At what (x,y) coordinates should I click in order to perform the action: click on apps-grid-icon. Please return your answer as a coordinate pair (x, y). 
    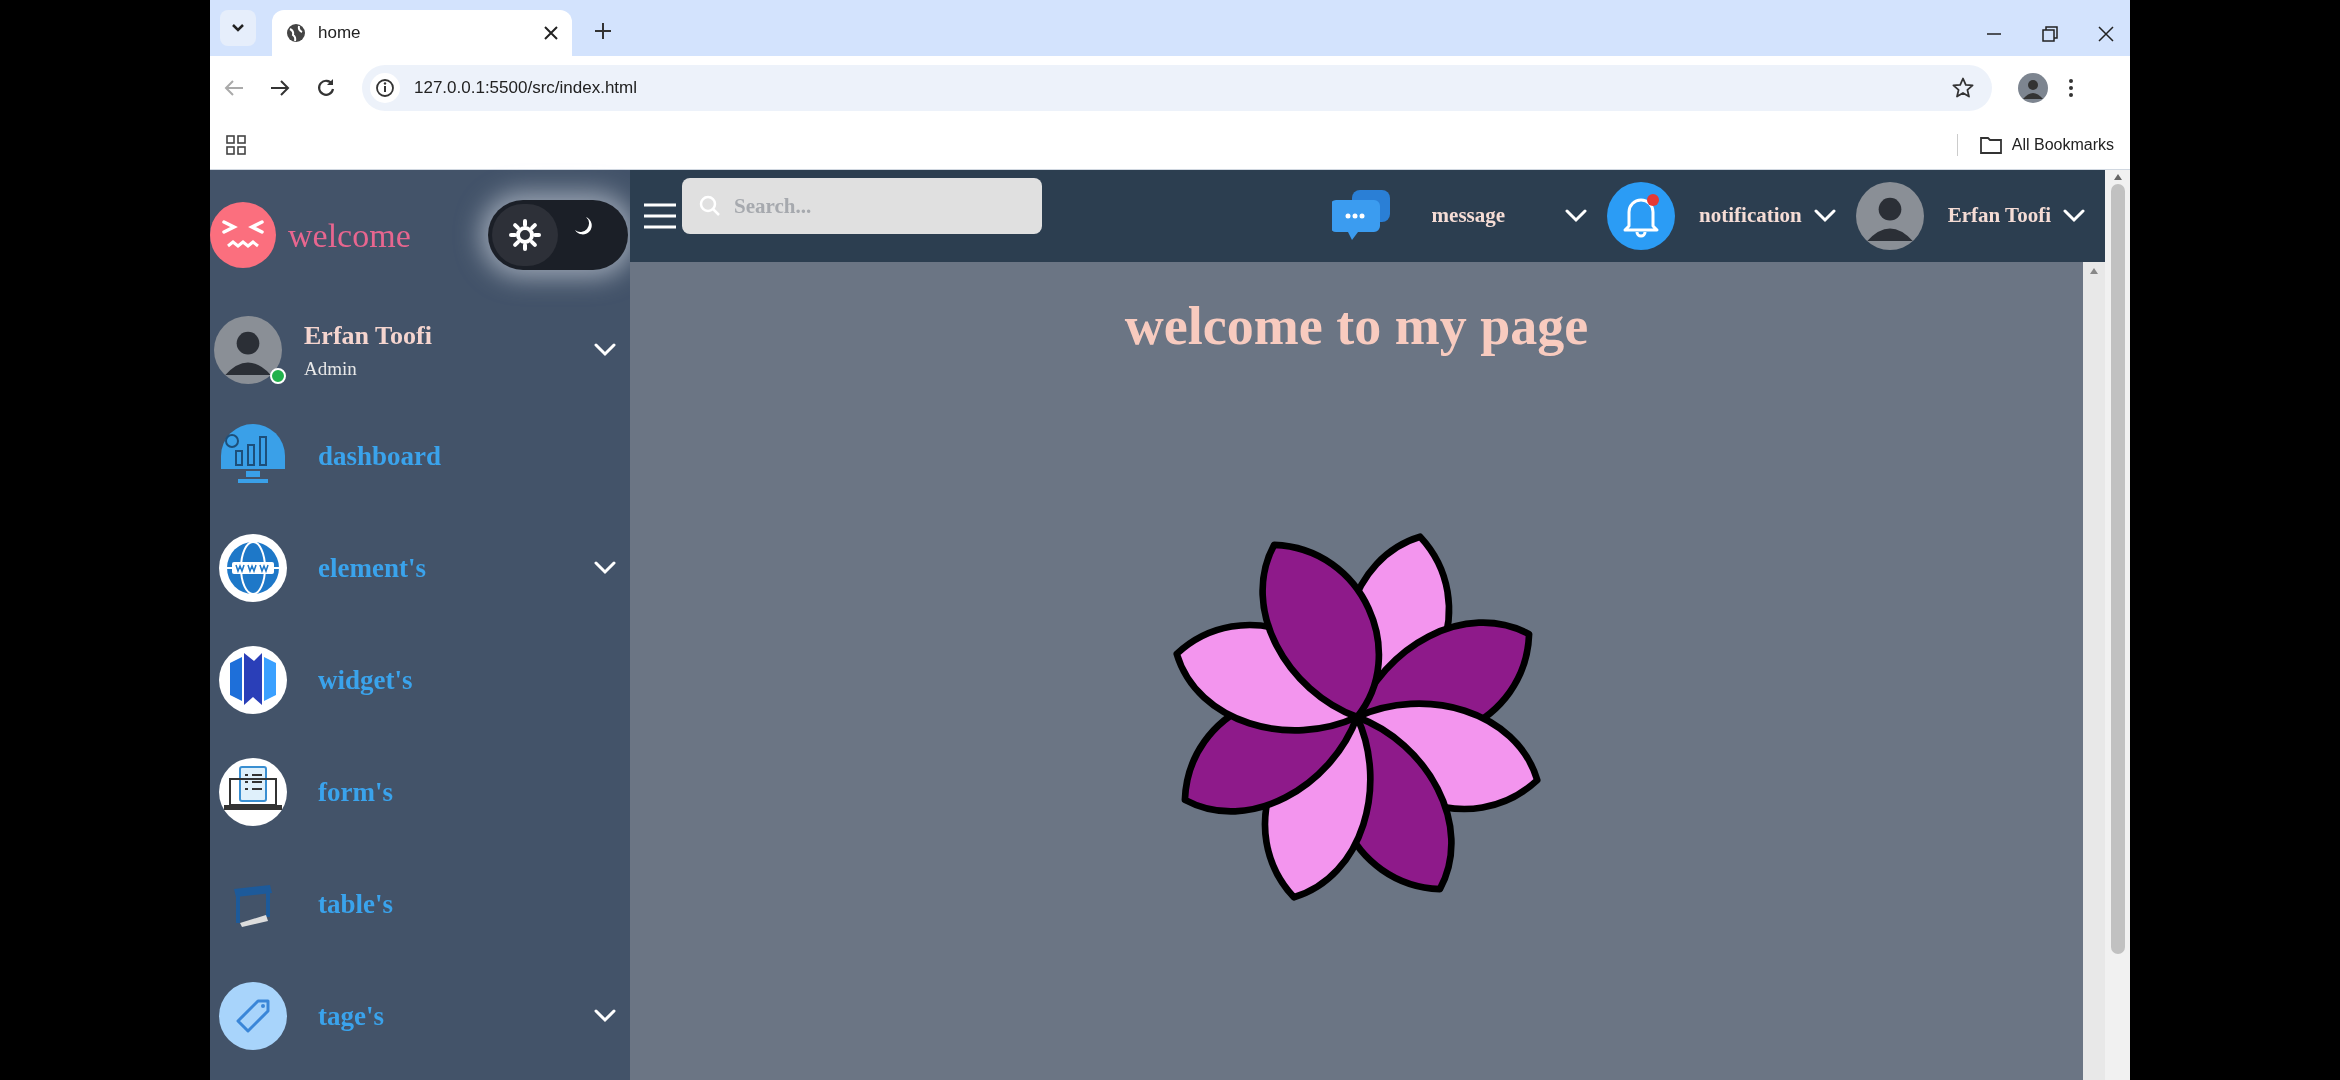
    Looking at the image, I should click on (236, 144).